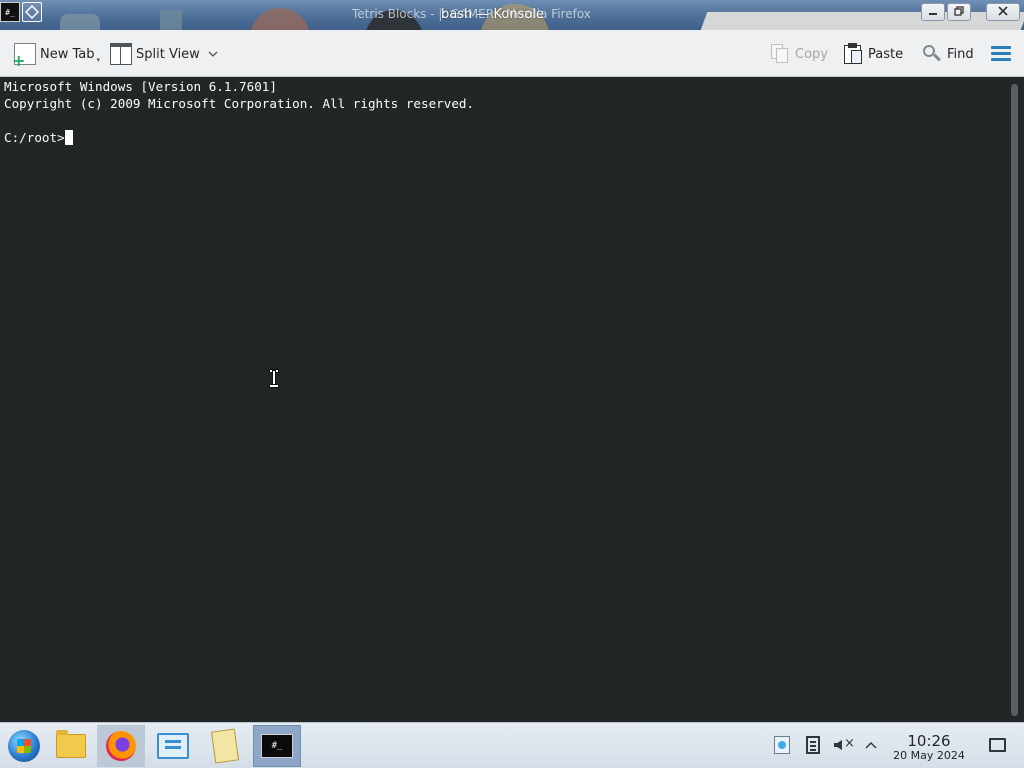 The height and width of the screenshot is (768, 1024). Describe the element at coordinates (98, 60) in the screenshot. I see `dropdown-indicator-icon: ▾` at that location.